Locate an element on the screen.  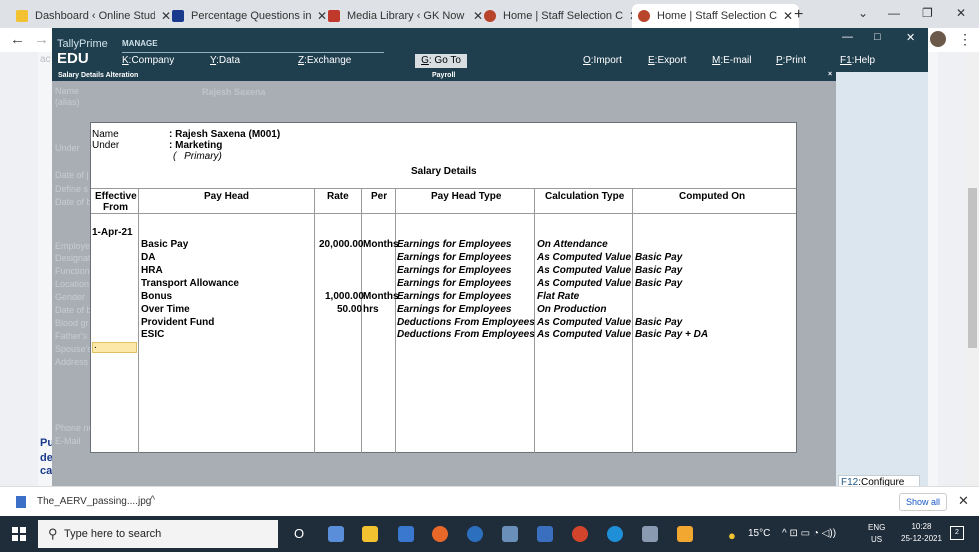
faded-form-label: E-Mail is located at coordinates (68, 441).